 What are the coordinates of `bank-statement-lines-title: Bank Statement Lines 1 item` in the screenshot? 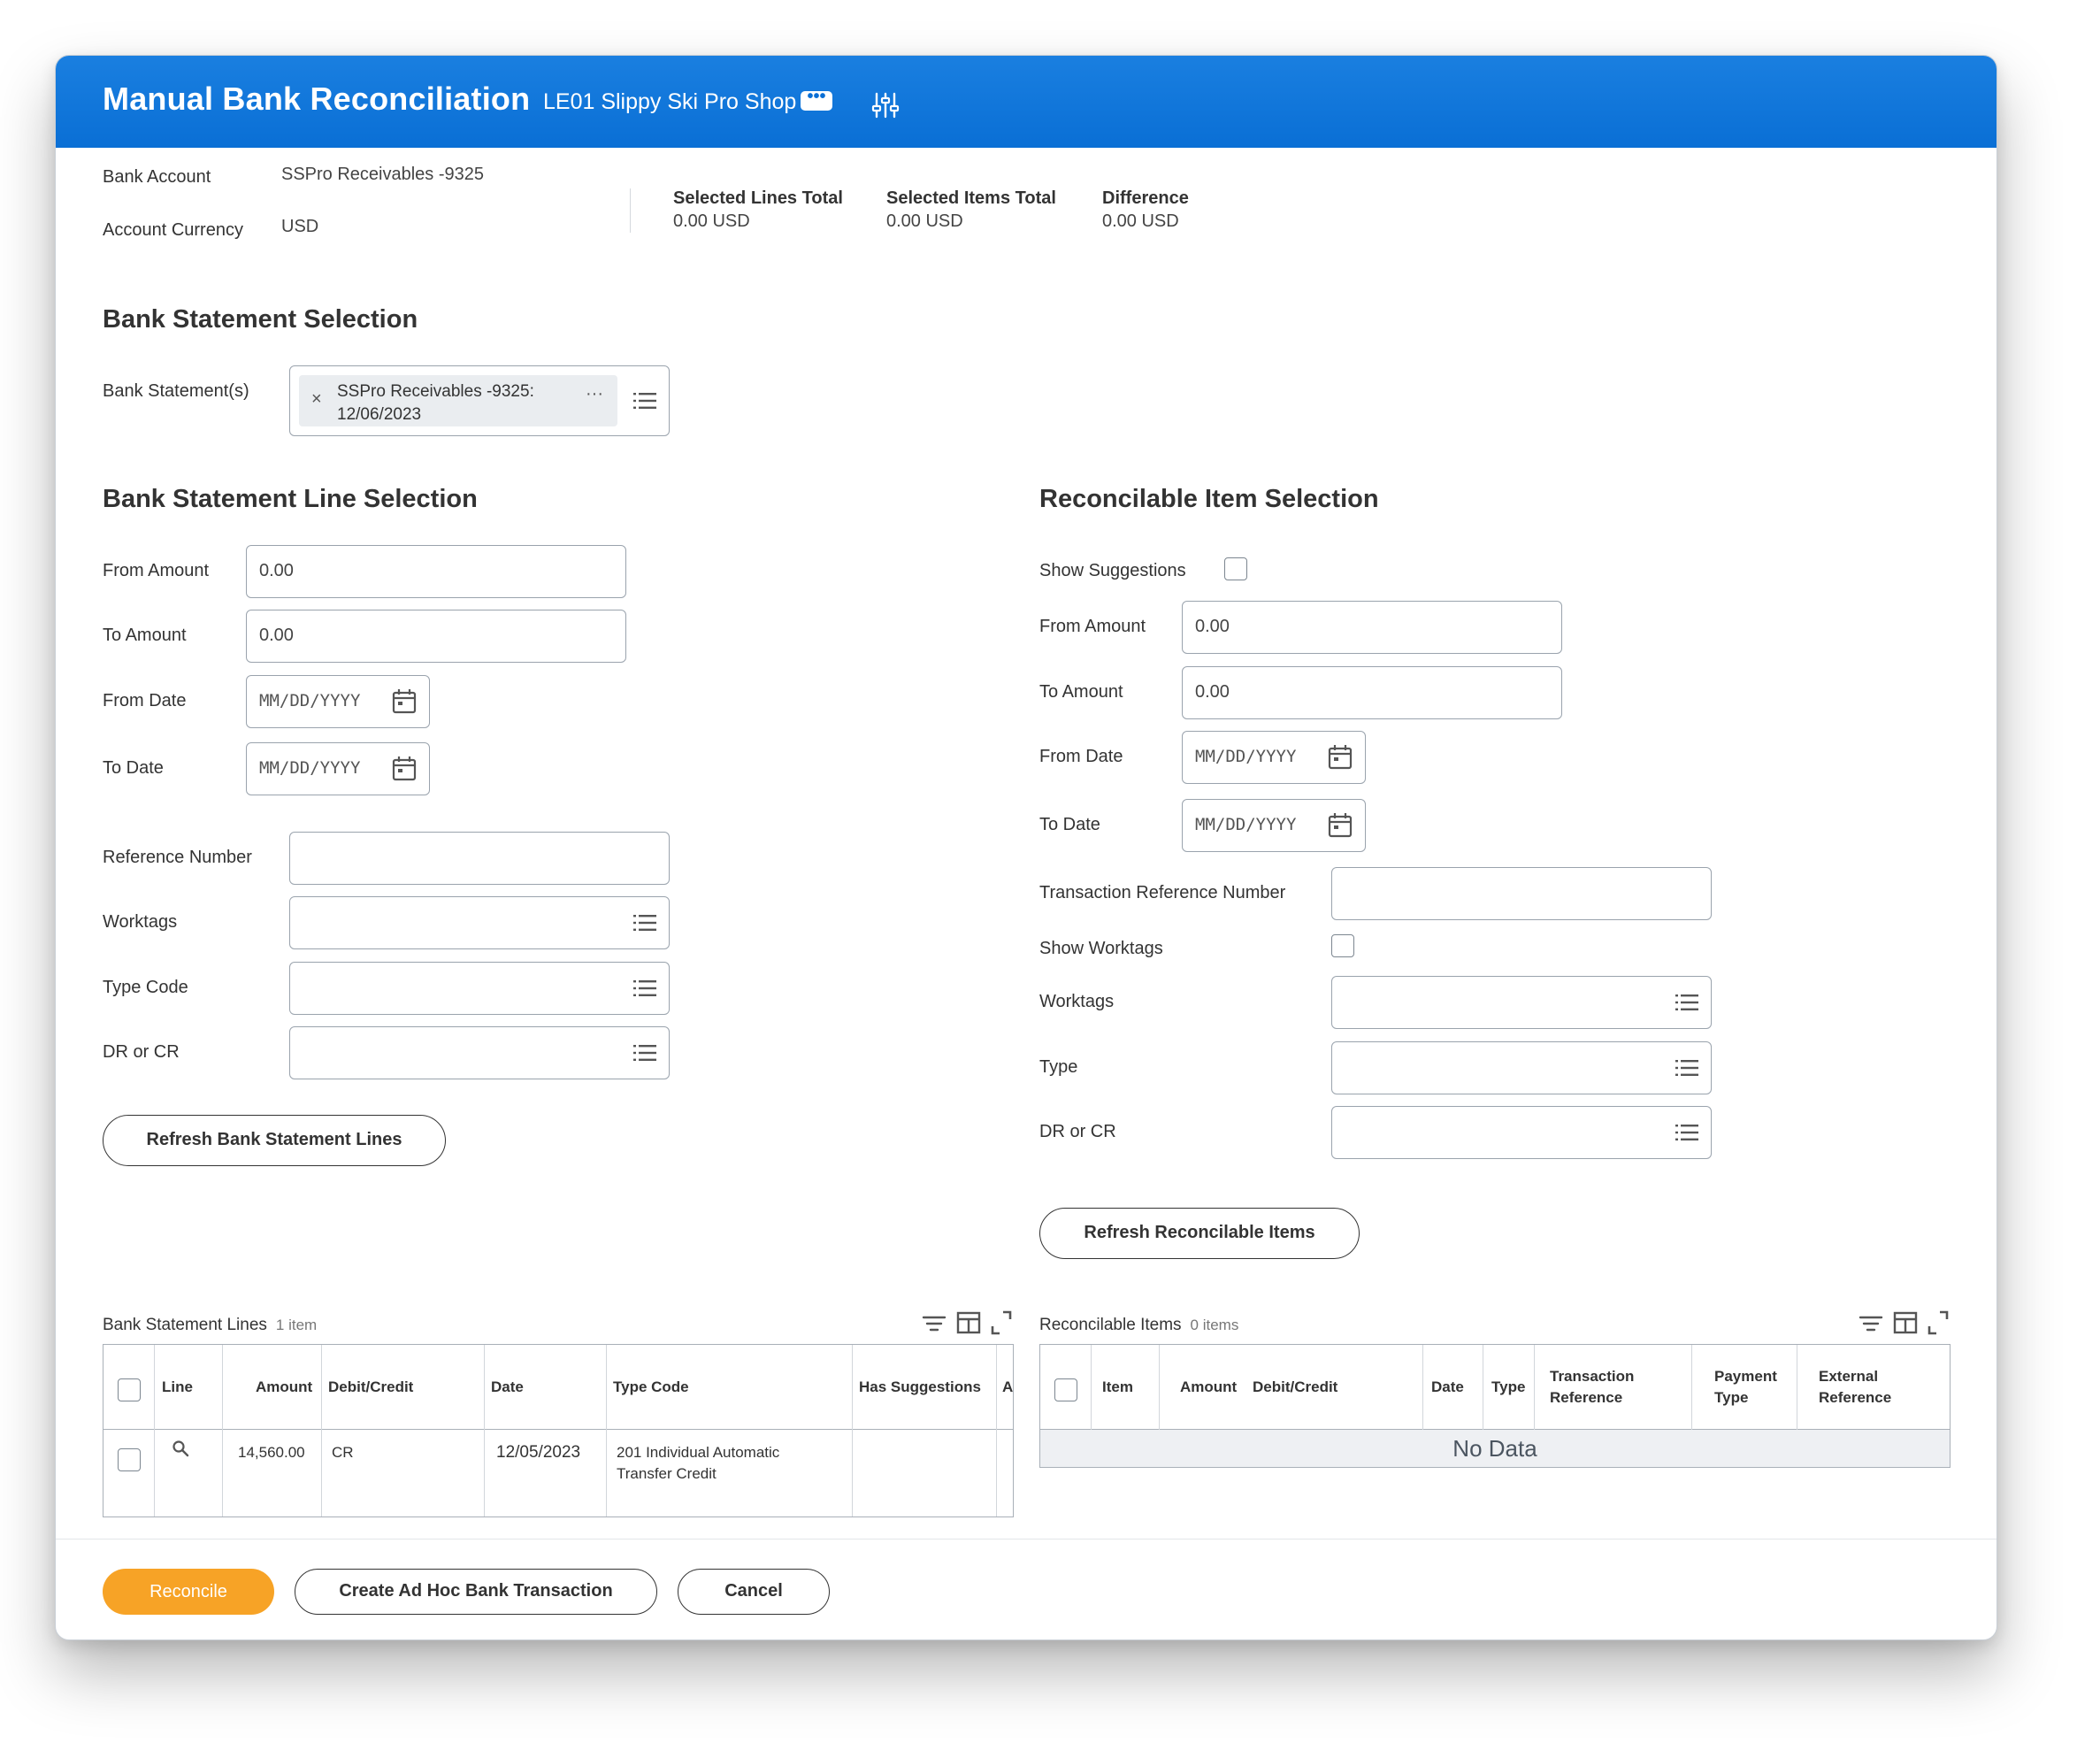 It's located at (210, 1325).